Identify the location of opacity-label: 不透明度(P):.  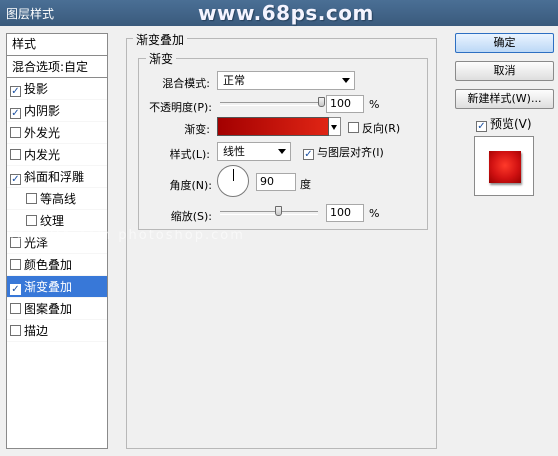
(180, 107).